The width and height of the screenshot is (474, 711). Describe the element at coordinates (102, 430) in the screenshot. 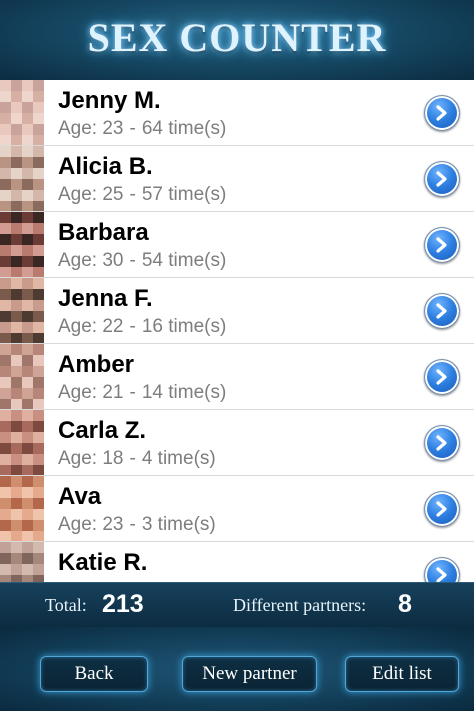

I see `partner-name: Carla Z.` at that location.